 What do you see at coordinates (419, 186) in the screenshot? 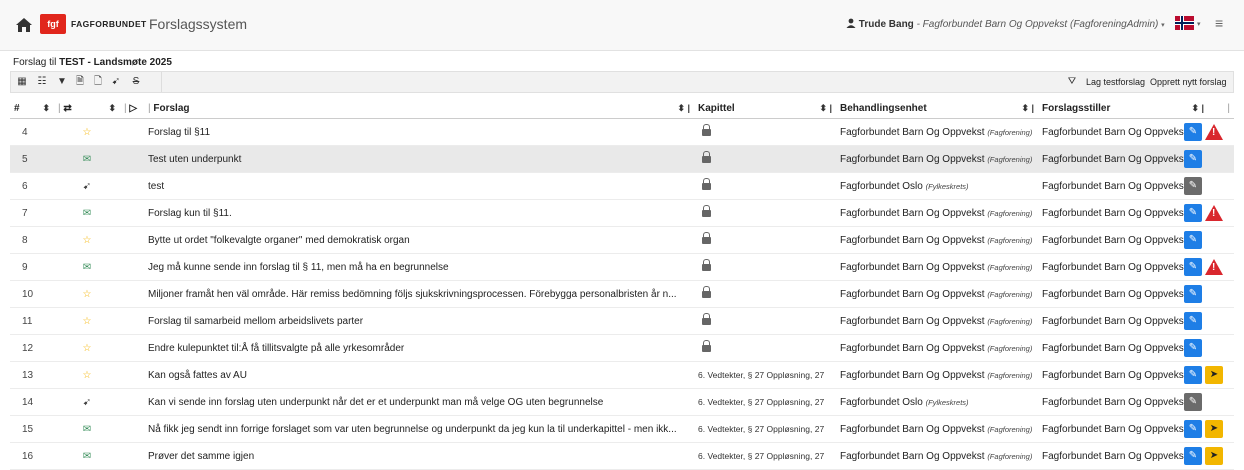
I see `forslag-title: test` at bounding box center [419, 186].